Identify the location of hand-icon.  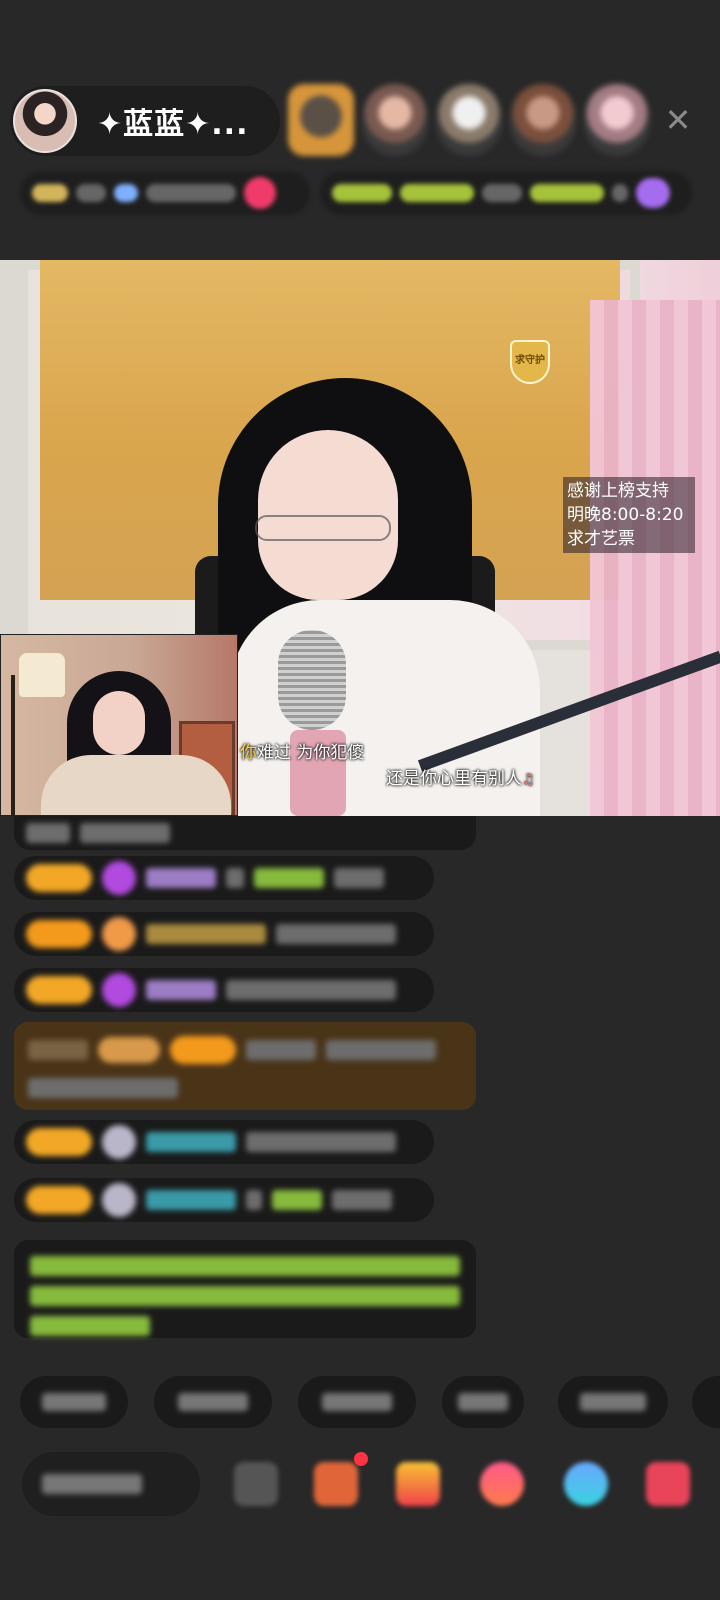
(119, 934).